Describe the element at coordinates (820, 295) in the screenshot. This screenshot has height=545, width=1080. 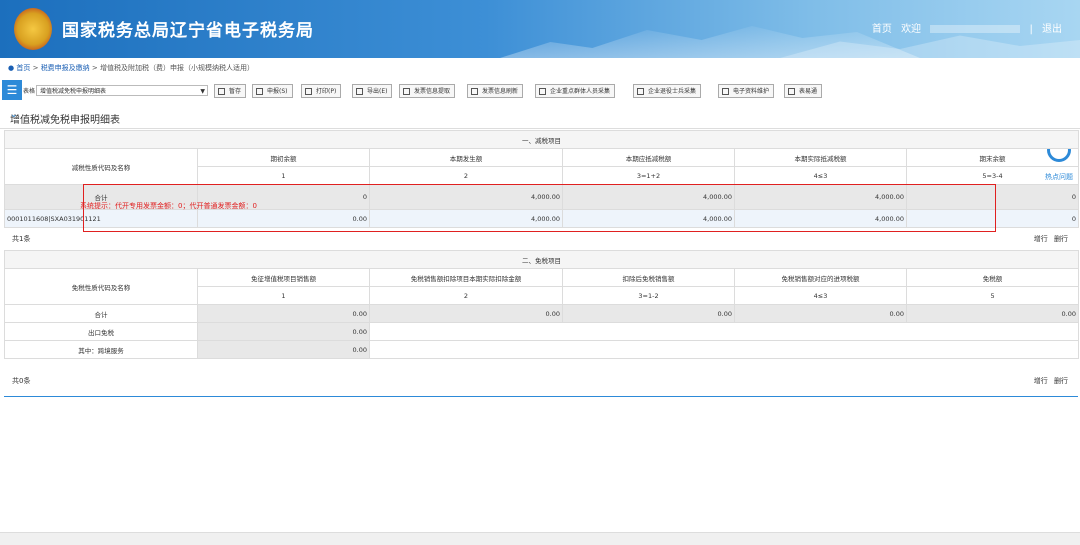
I see `exempt-col-formula: 4≤3` at that location.